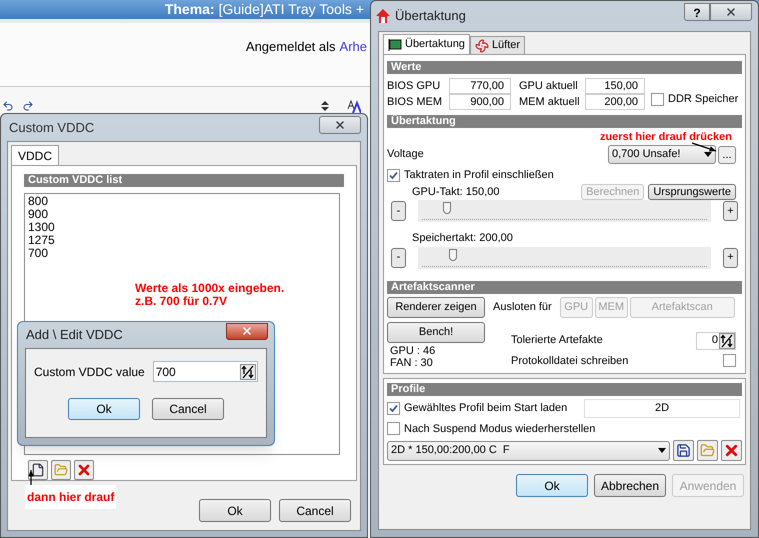 The image size is (759, 538). I want to click on field-label: Ausloten für, so click(522, 307).